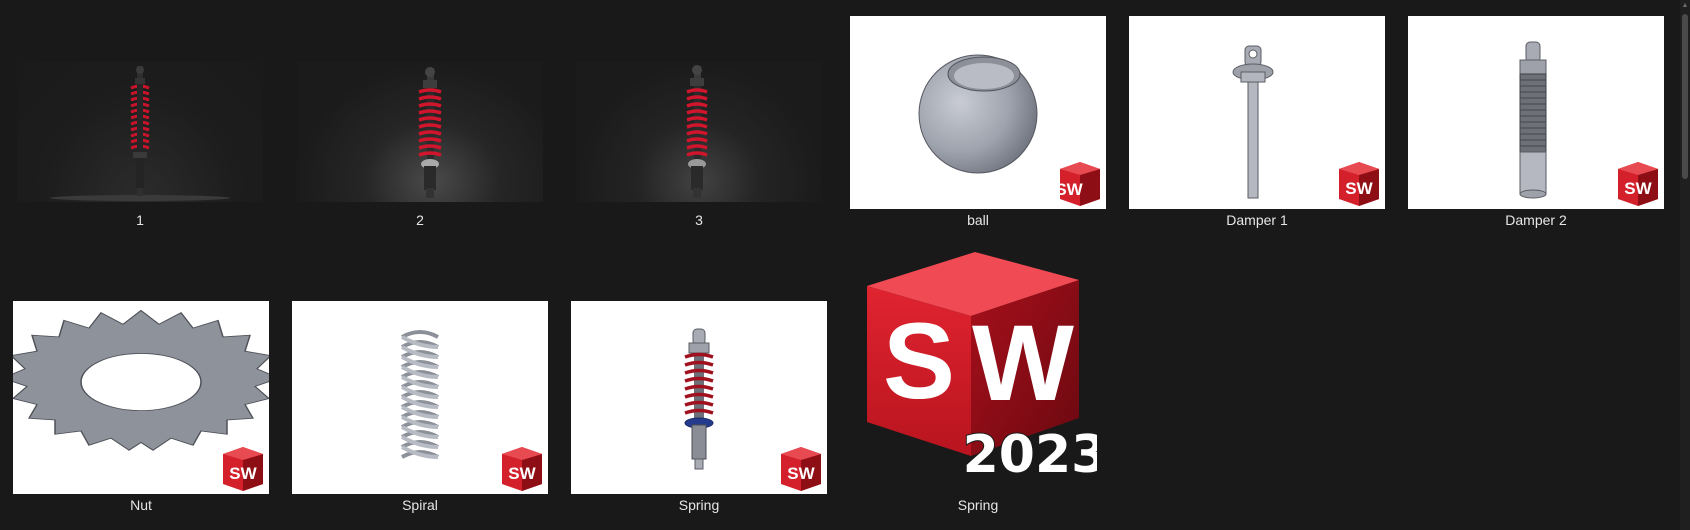 The height and width of the screenshot is (530, 1690). What do you see at coordinates (919, 360) in the screenshot?
I see `svg-text: S` at bounding box center [919, 360].